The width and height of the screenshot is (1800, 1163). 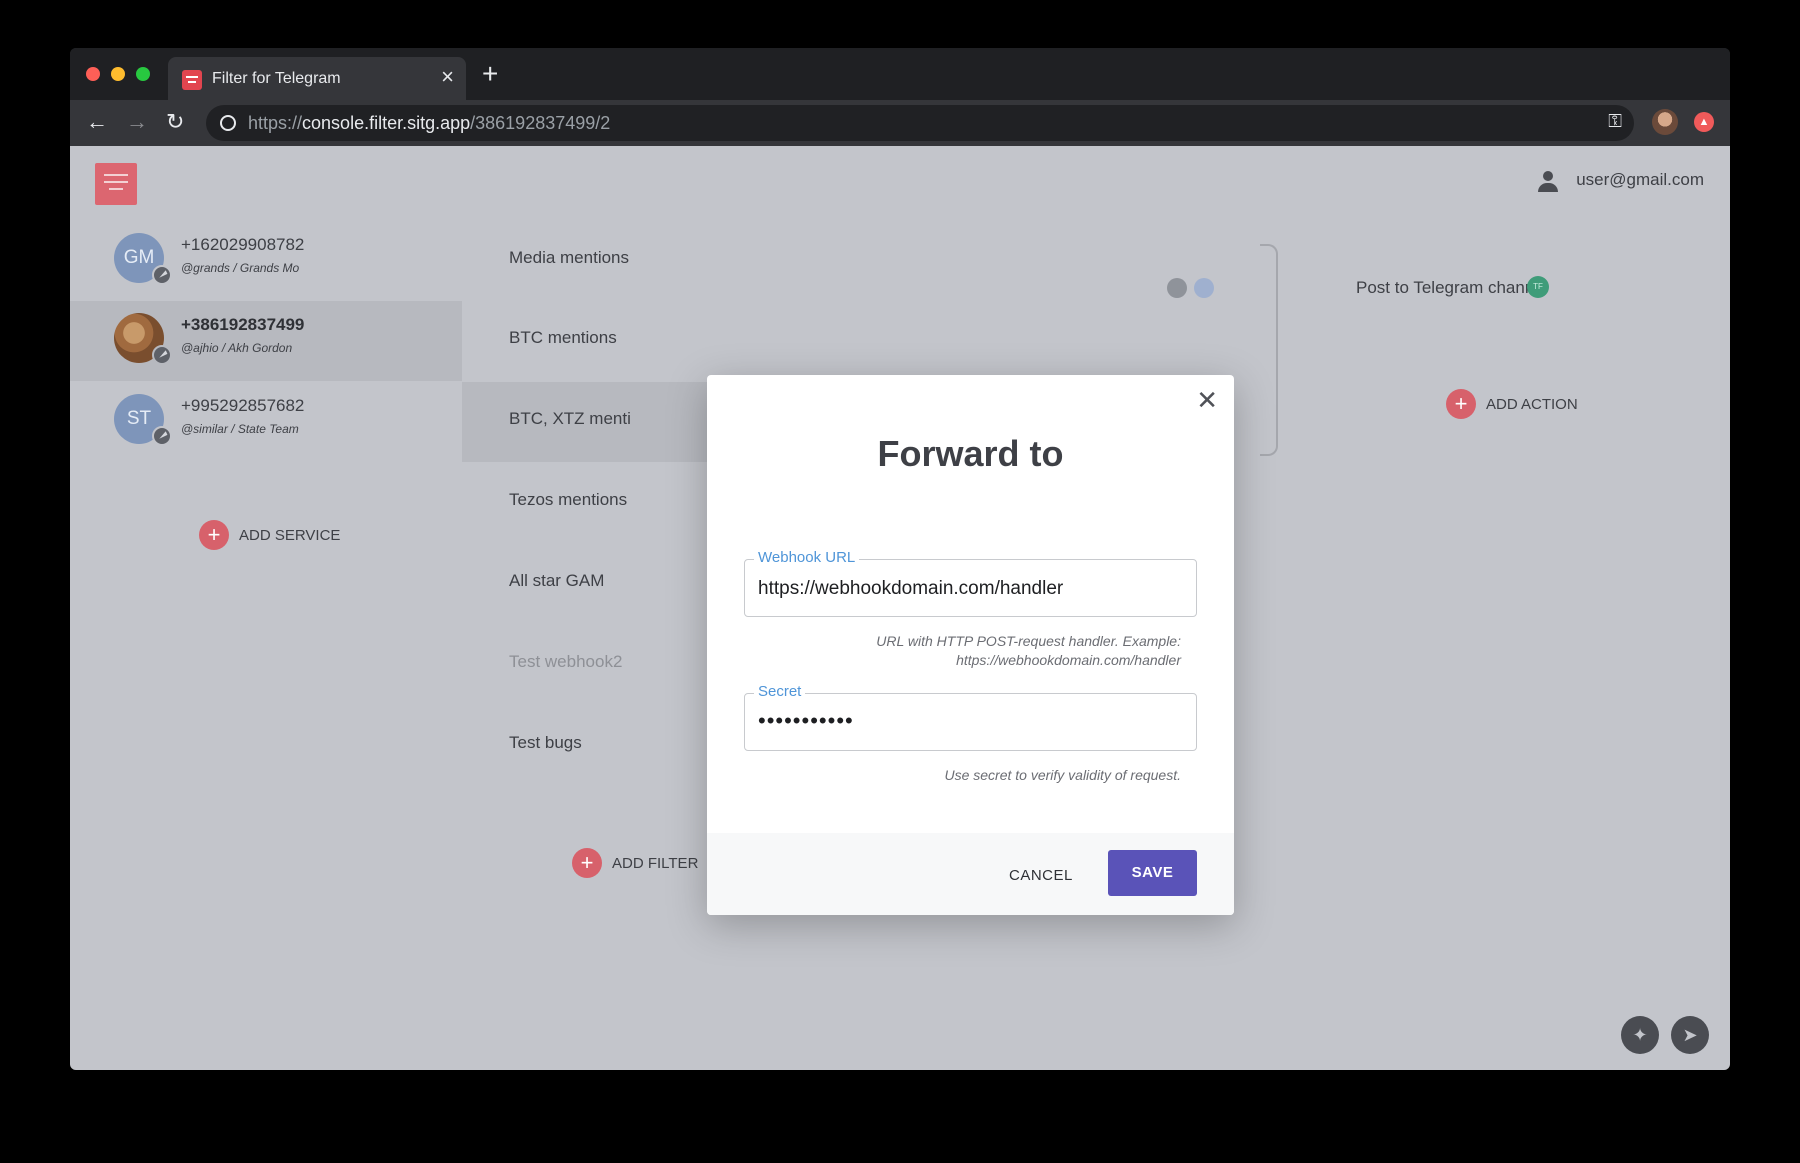 I want to click on secret-field: Secret •••••••••••, so click(x=970, y=717).